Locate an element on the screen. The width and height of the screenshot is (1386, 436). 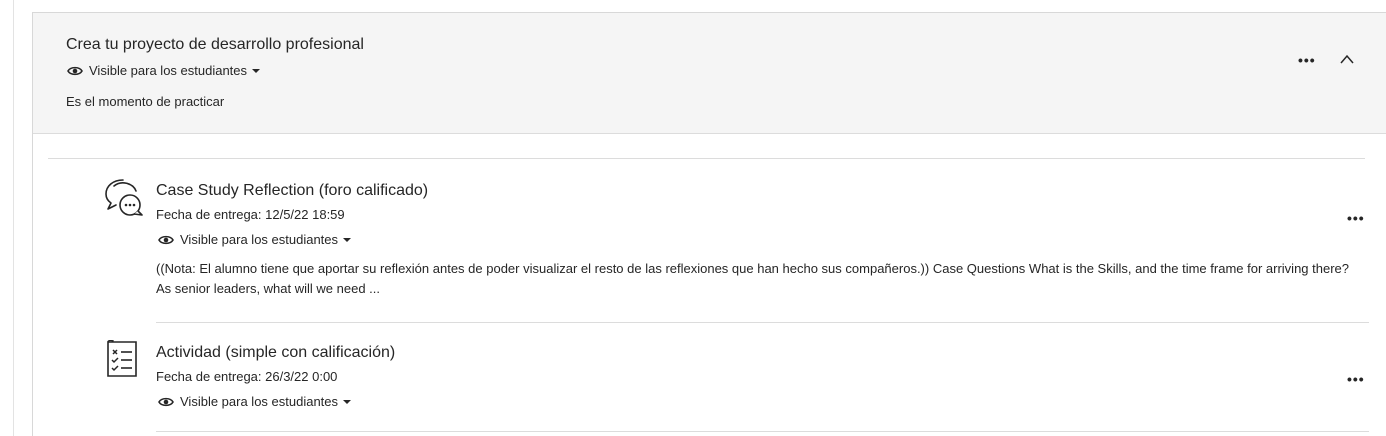
assignment-icon is located at coordinates (122, 358).